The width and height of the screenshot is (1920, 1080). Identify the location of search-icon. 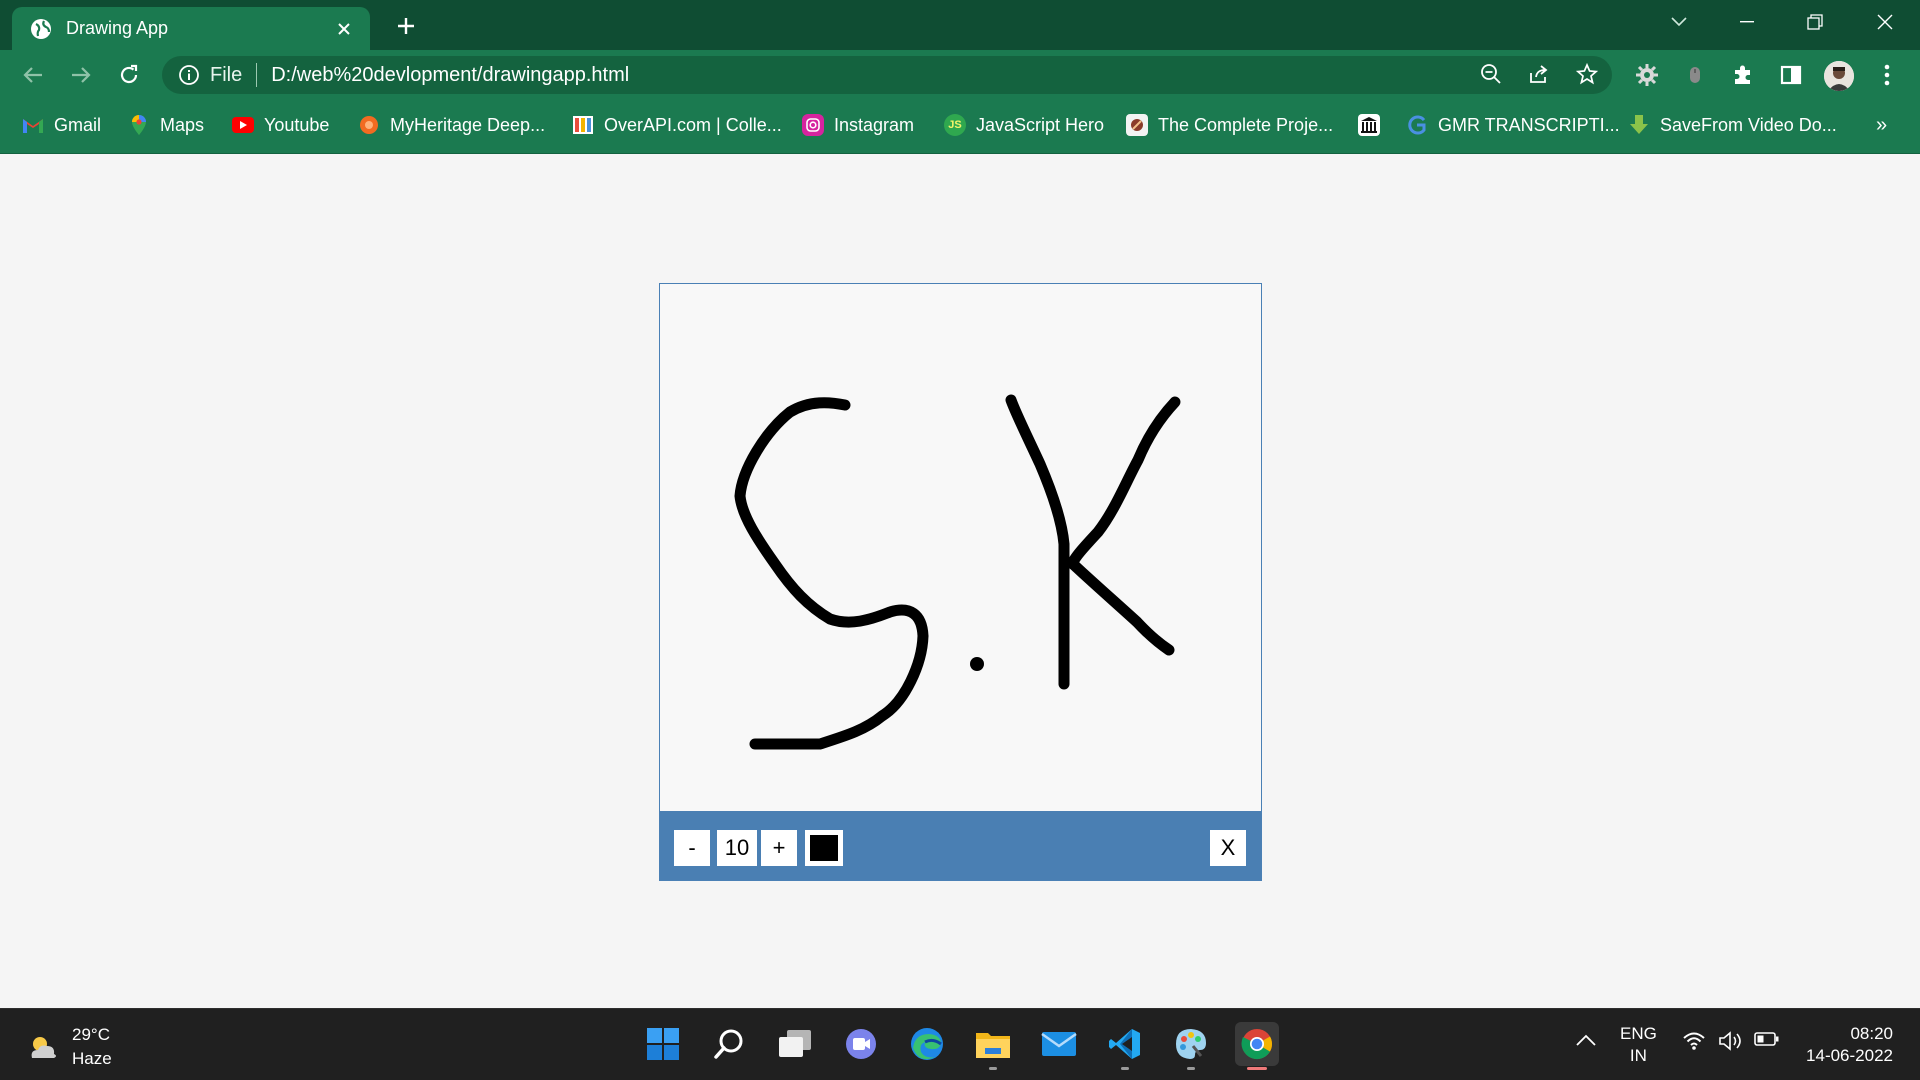
(729, 1044).